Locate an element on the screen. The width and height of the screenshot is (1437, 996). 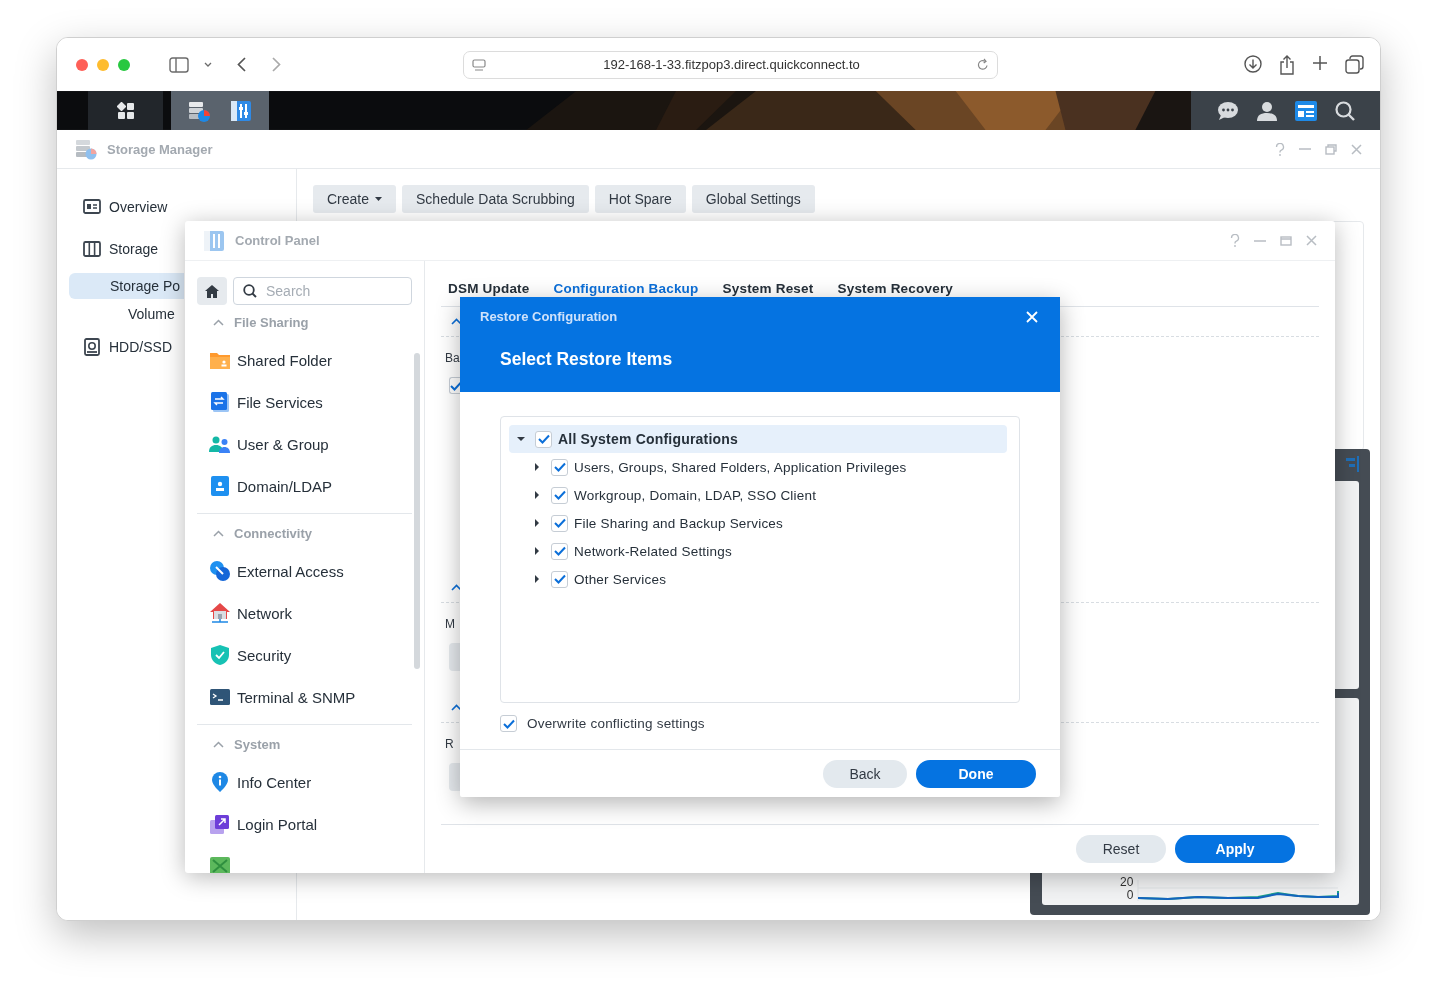
back-button: Back is located at coordinates (865, 773).